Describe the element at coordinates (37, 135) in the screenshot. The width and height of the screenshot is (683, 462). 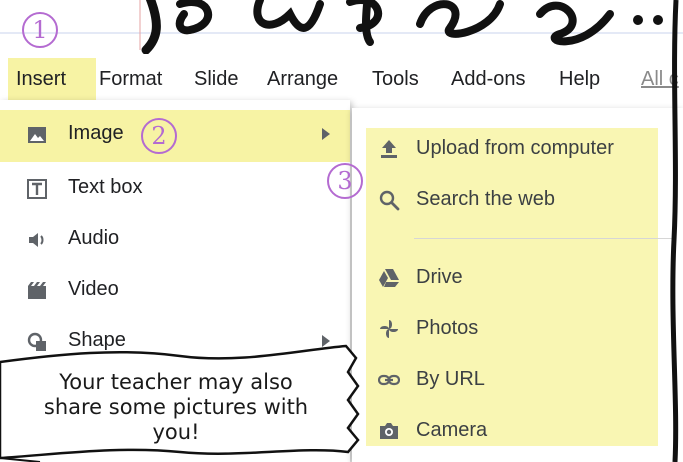
I see `image-icon` at that location.